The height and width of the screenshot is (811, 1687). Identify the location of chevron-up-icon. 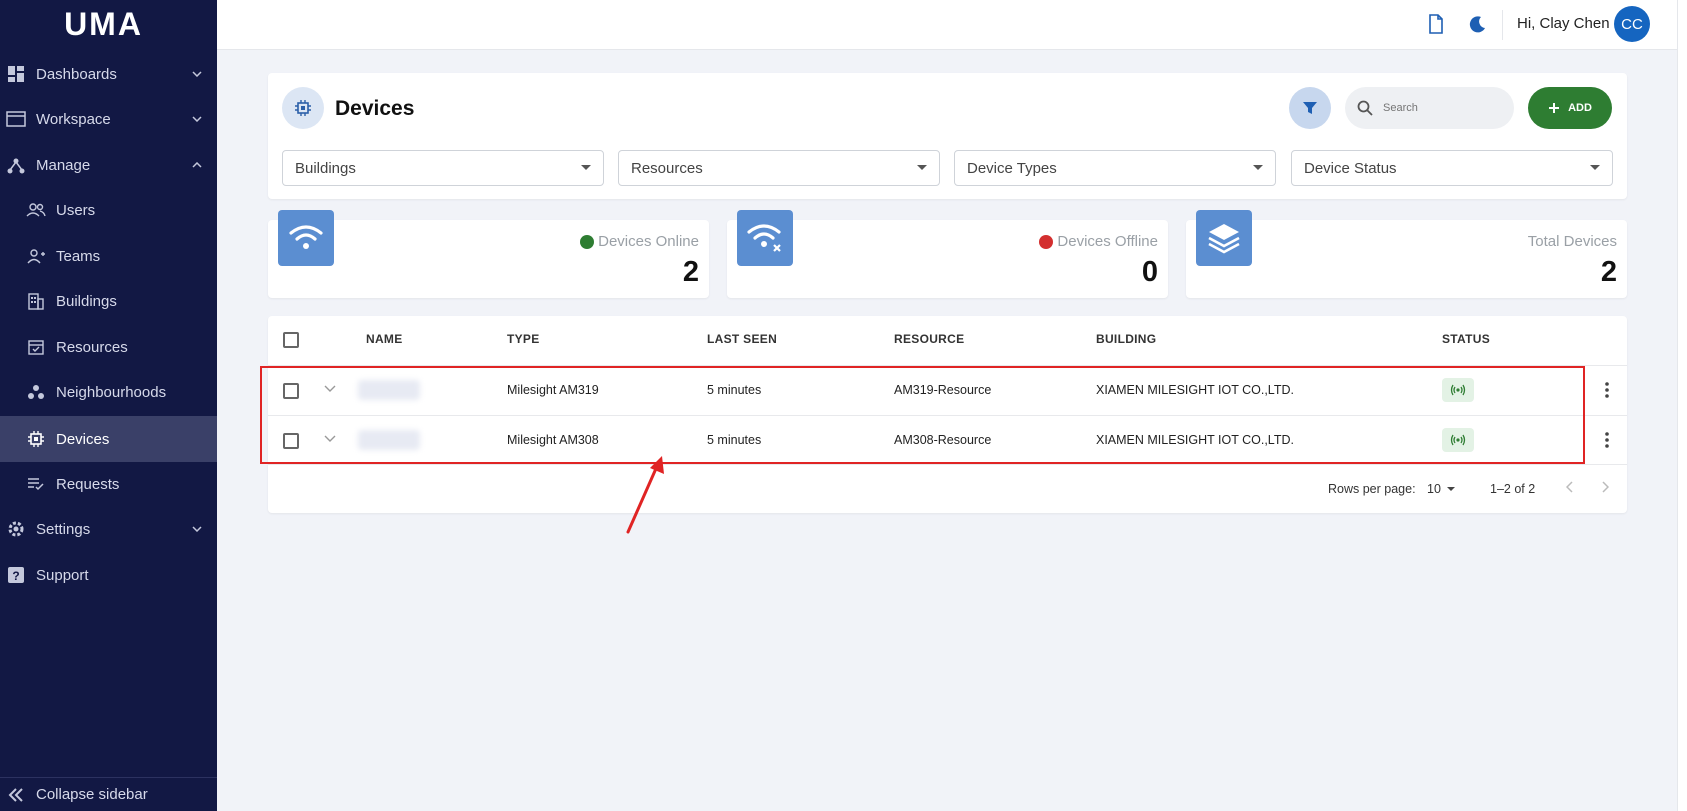
(197, 165).